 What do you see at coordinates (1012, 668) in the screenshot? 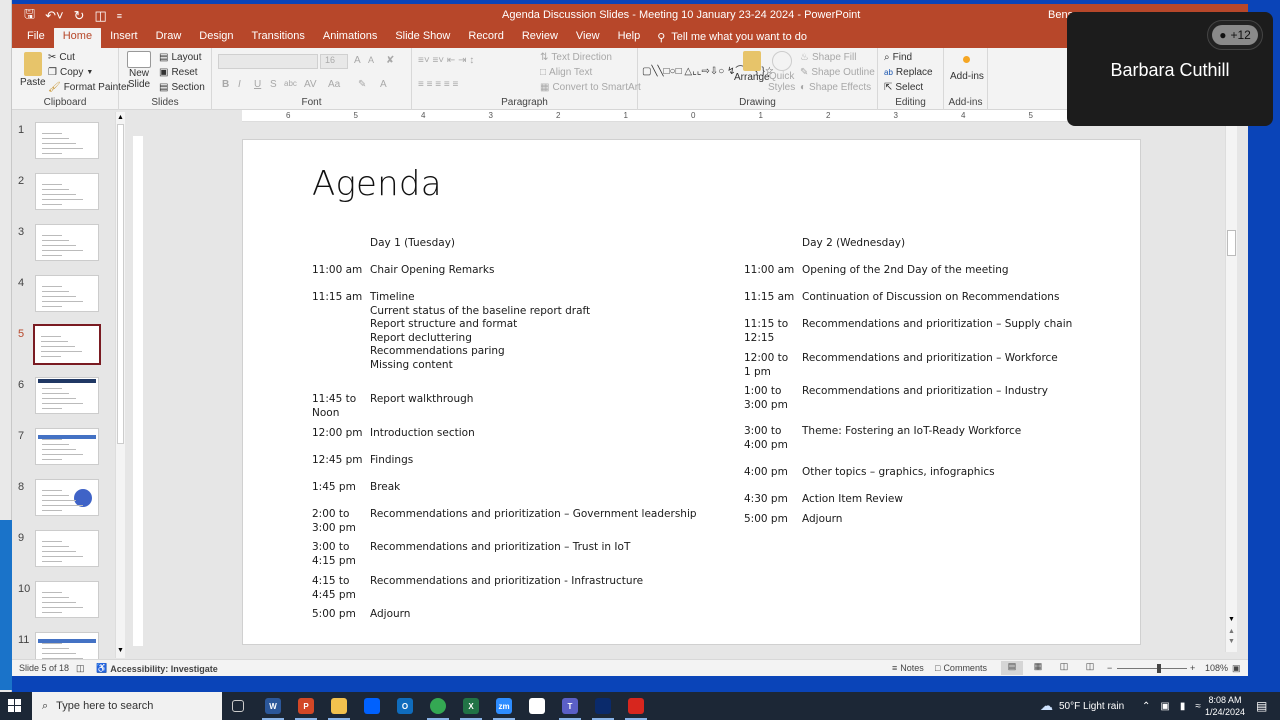
I see `normal-view-button: ▤` at bounding box center [1012, 668].